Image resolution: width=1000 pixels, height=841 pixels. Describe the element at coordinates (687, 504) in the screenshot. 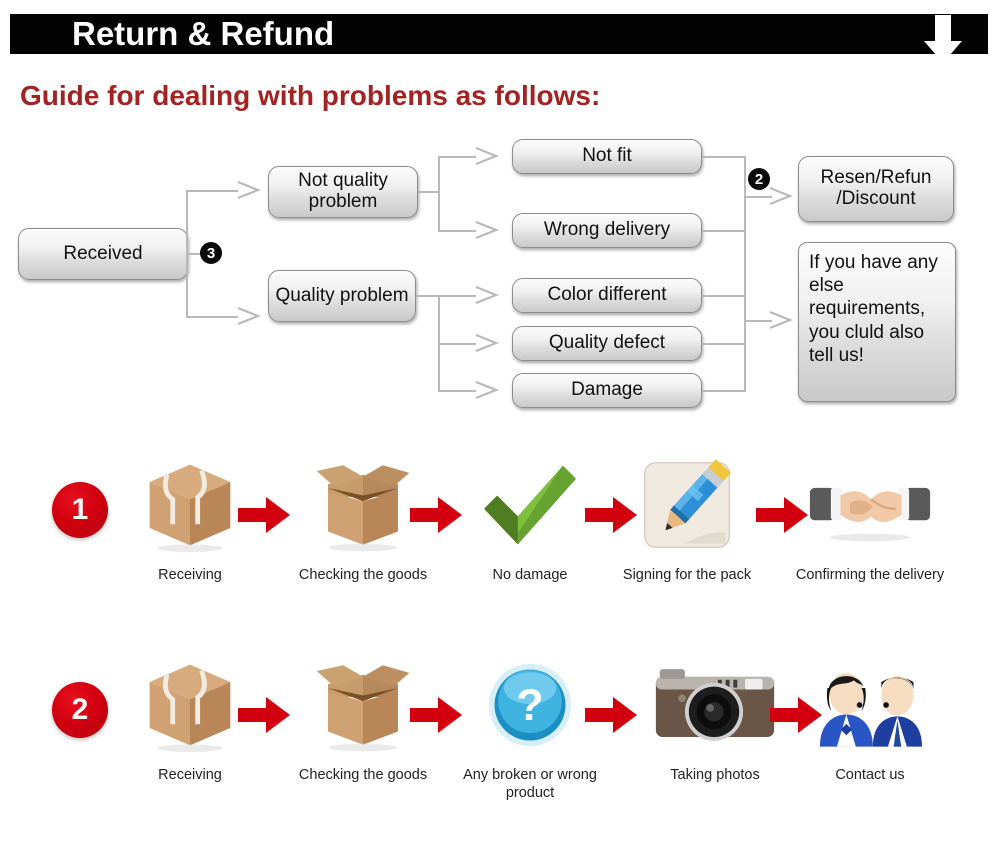

I see `pencil-signing-icon` at that location.